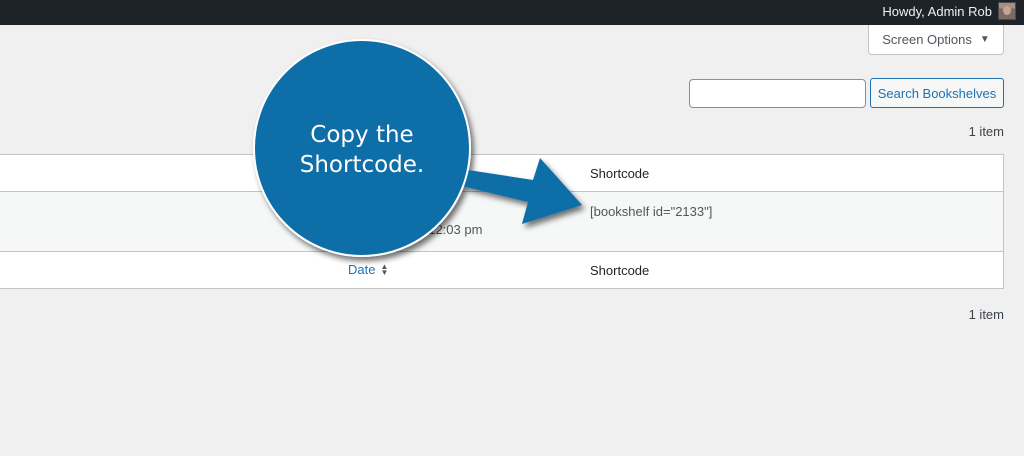 The height and width of the screenshot is (456, 1024). Describe the element at coordinates (986, 131) in the screenshot. I see `item-count-top: 1 item` at that location.